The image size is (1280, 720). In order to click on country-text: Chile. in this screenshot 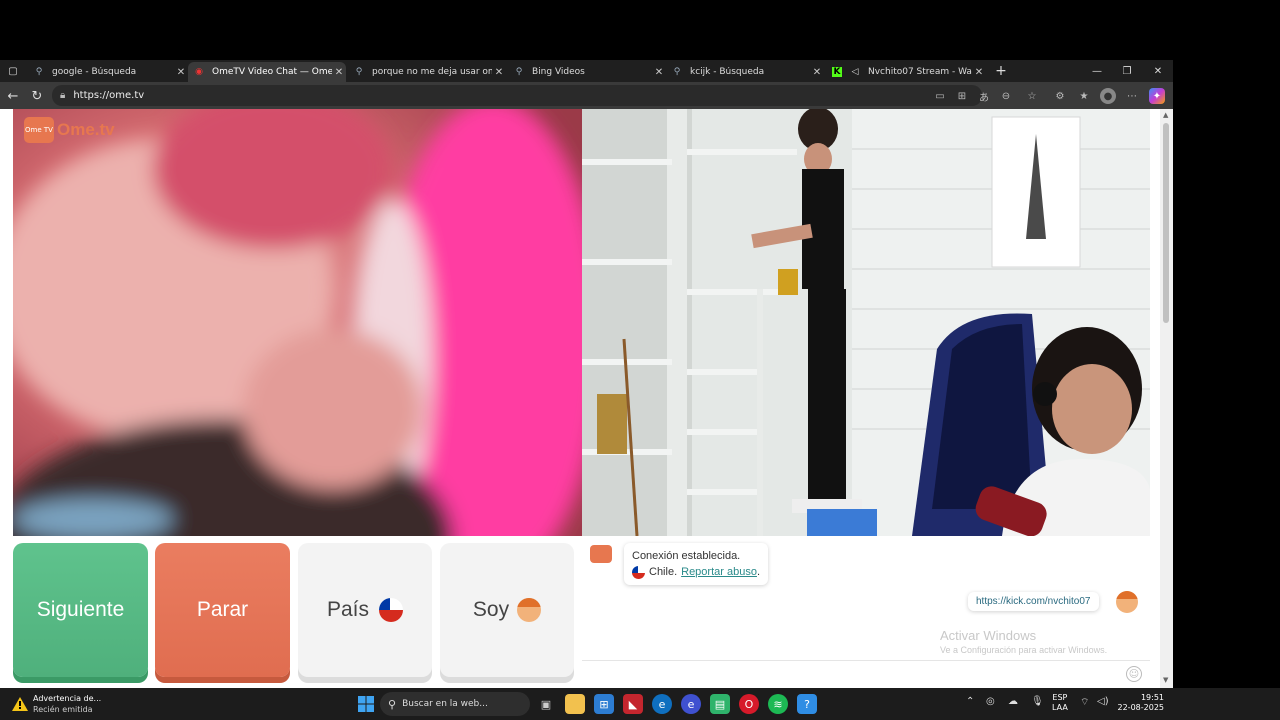, I will do `click(663, 572)`.